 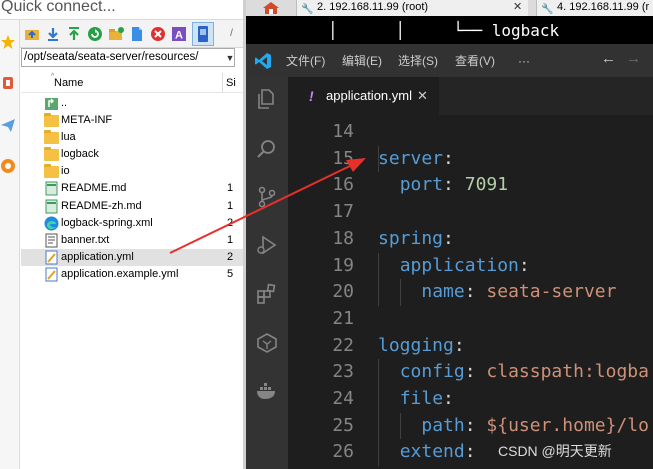 I want to click on yml-file-icon, so click(x=51, y=257).